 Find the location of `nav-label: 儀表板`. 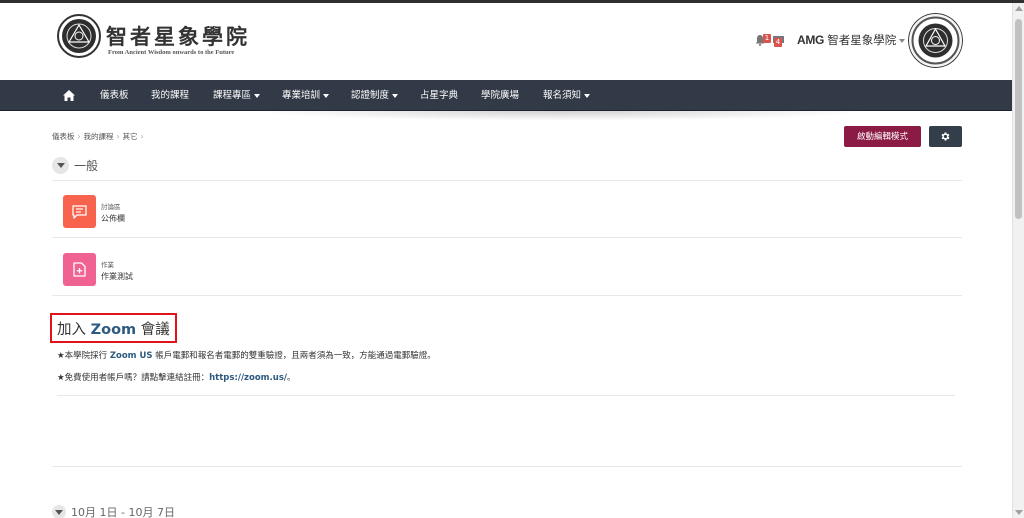

nav-label: 儀表板 is located at coordinates (114, 95).